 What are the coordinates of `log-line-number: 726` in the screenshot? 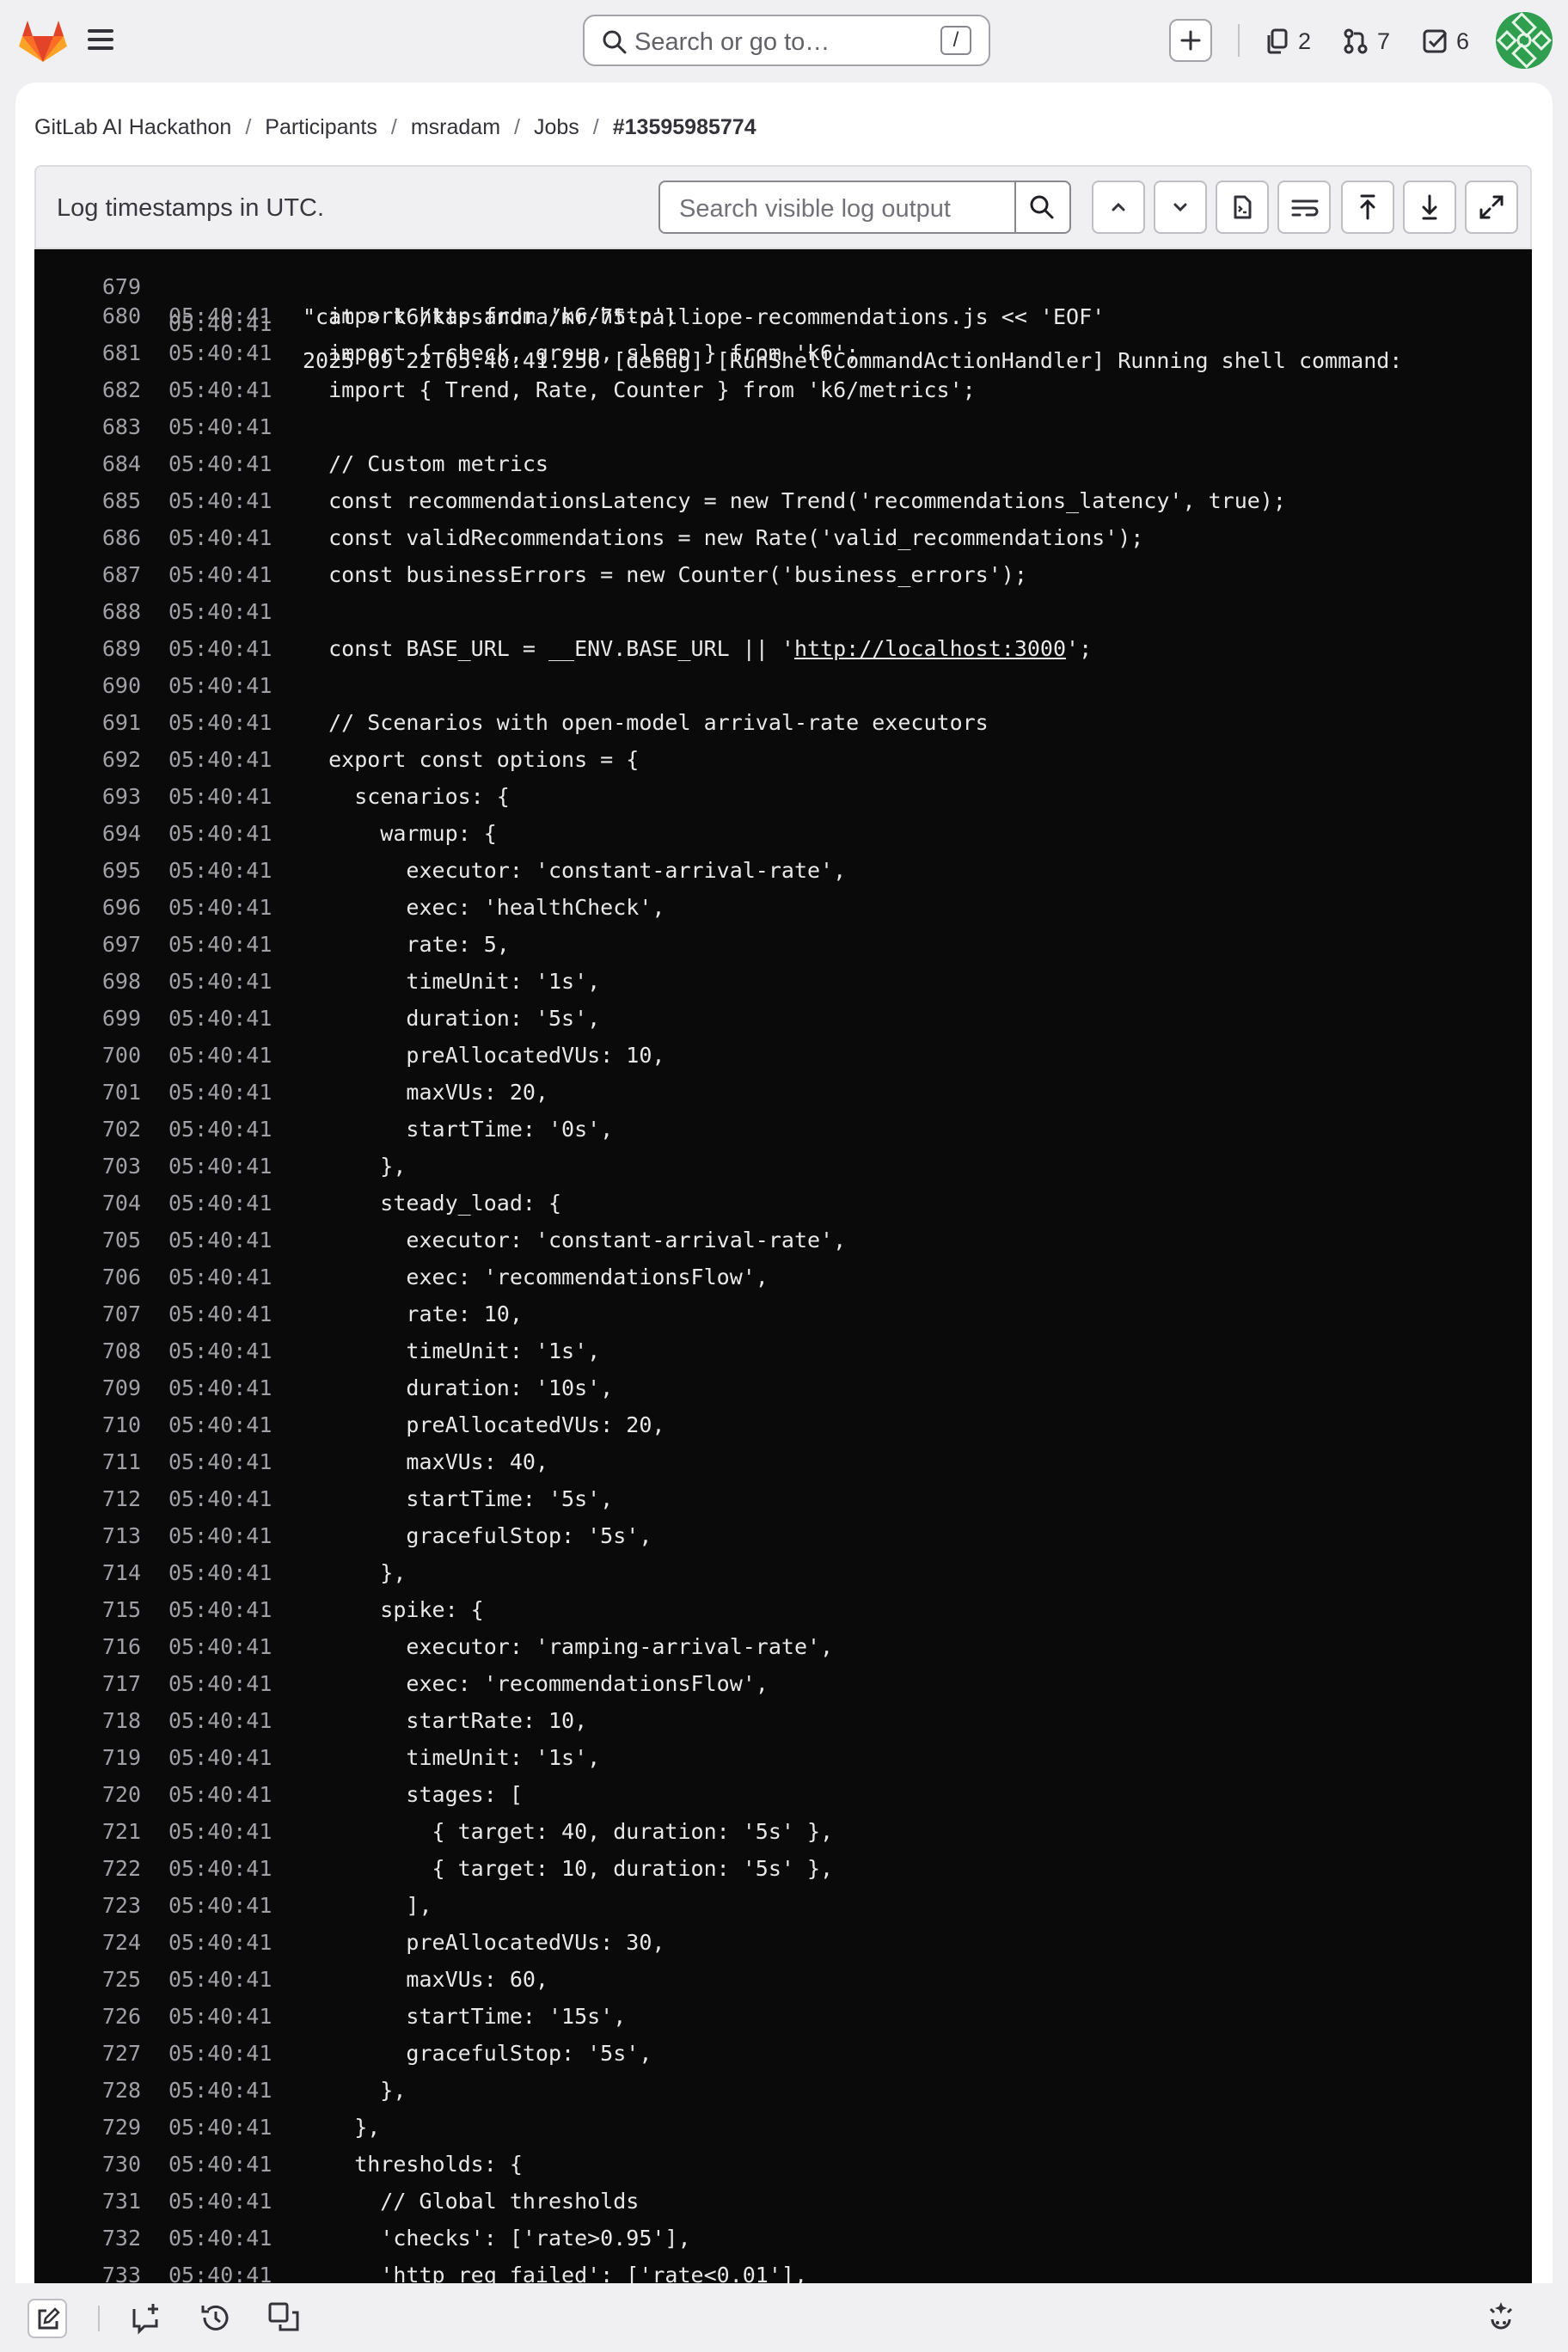 It's located at (87, 2016).